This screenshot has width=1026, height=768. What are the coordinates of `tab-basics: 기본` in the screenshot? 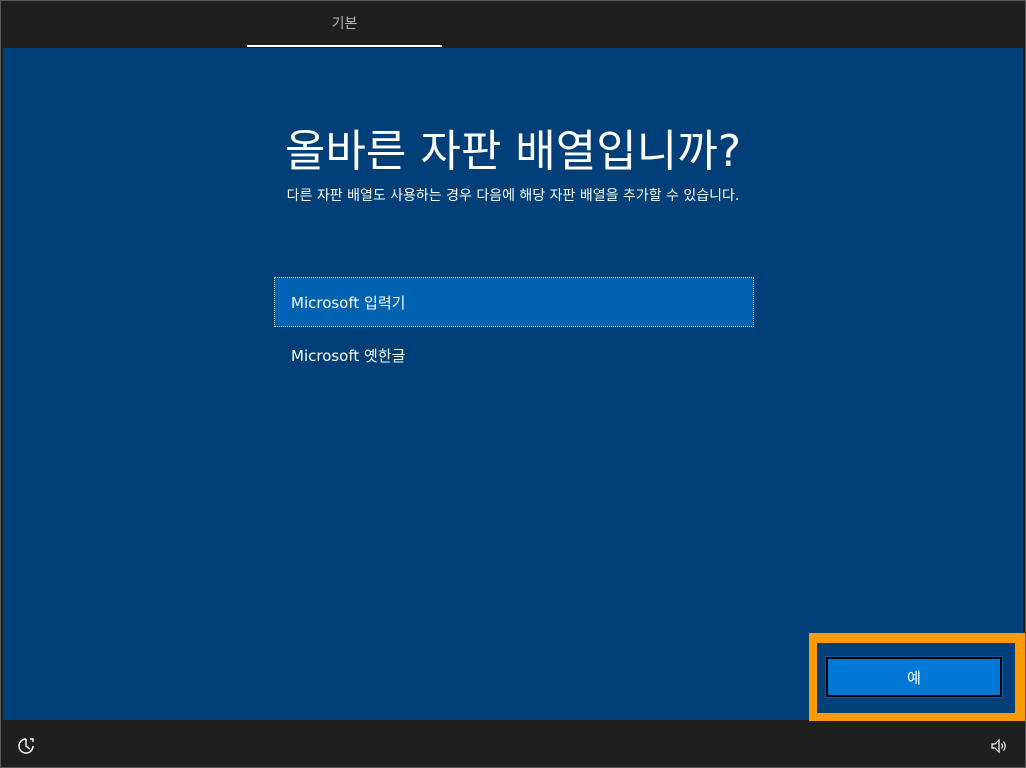 It's located at (344, 24).